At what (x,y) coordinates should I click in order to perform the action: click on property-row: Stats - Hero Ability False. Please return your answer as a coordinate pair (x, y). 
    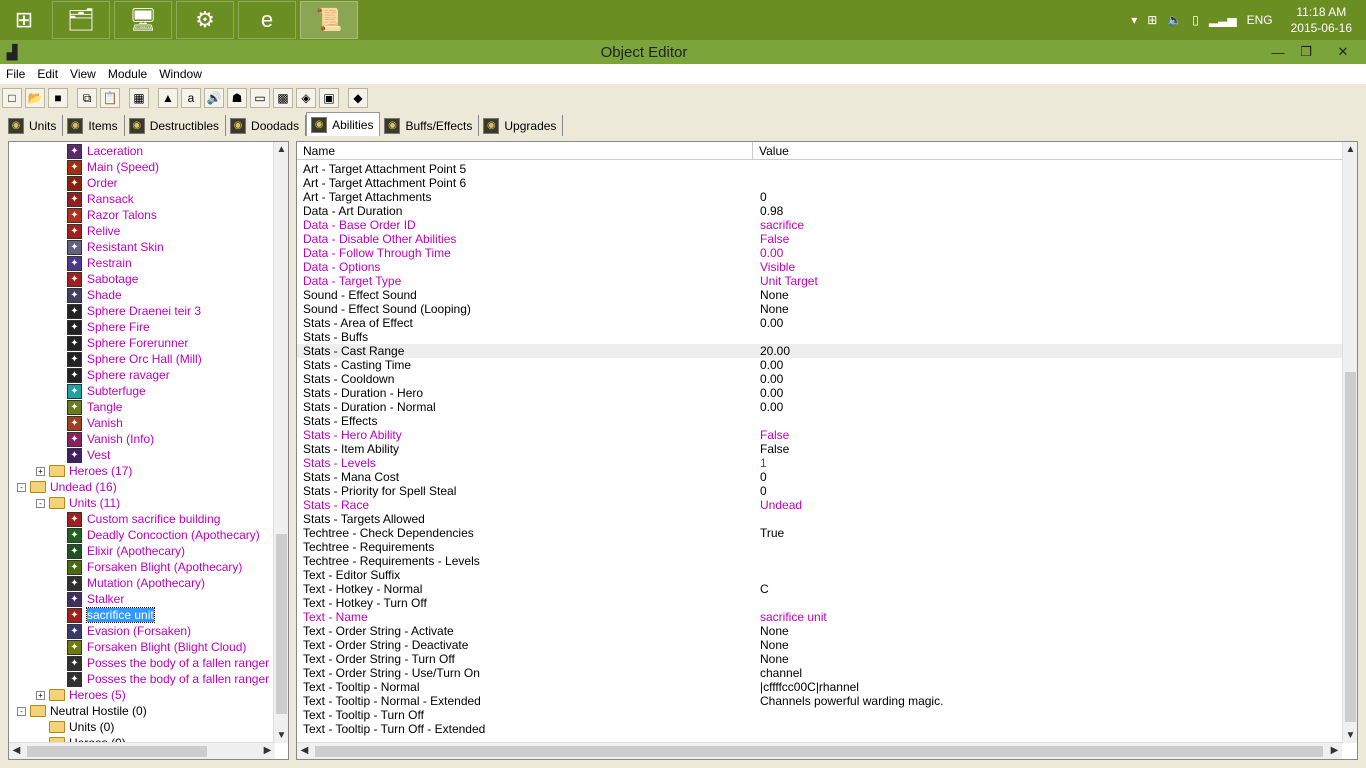
    Looking at the image, I should click on (819, 435).